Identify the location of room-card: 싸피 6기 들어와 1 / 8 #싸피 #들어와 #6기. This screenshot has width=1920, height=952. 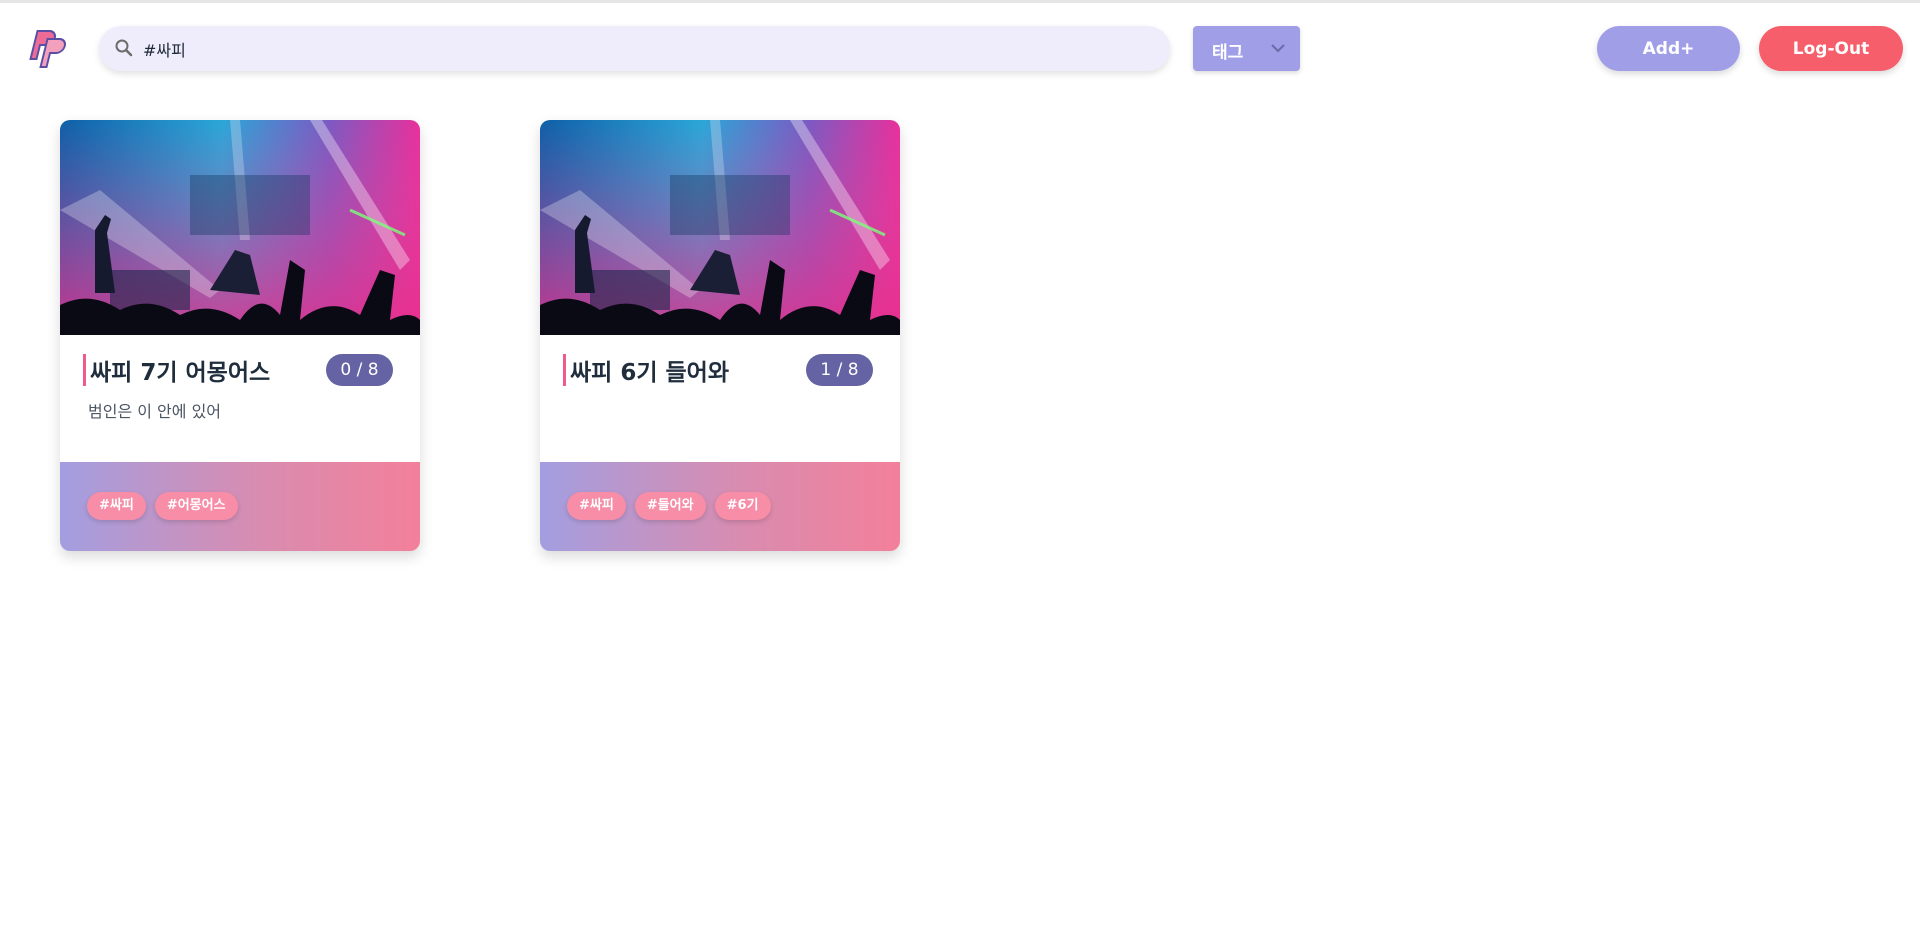
(720, 335).